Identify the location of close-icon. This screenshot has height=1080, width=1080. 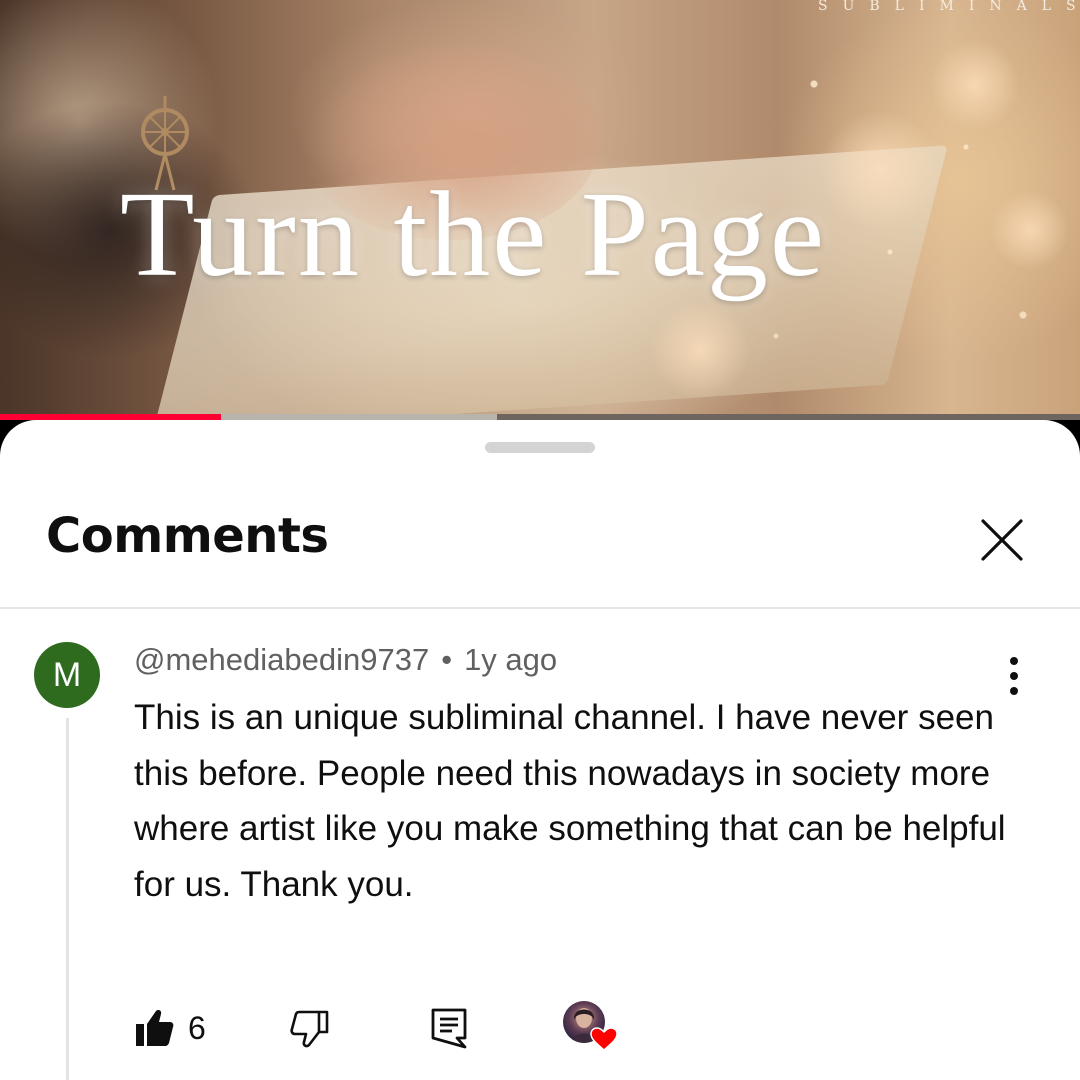
(1002, 540).